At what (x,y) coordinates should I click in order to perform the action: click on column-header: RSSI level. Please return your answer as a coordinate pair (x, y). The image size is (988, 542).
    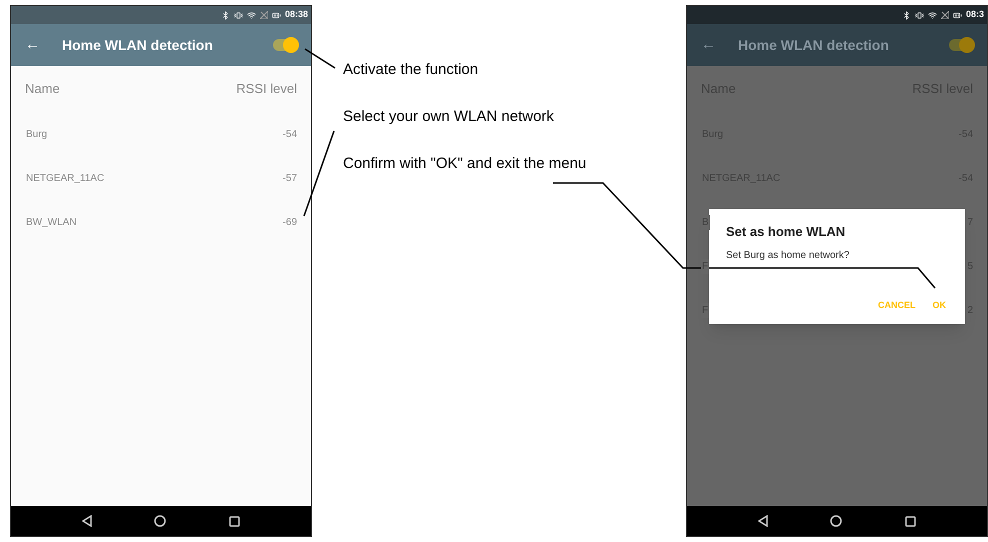
    Looking at the image, I should click on (266, 89).